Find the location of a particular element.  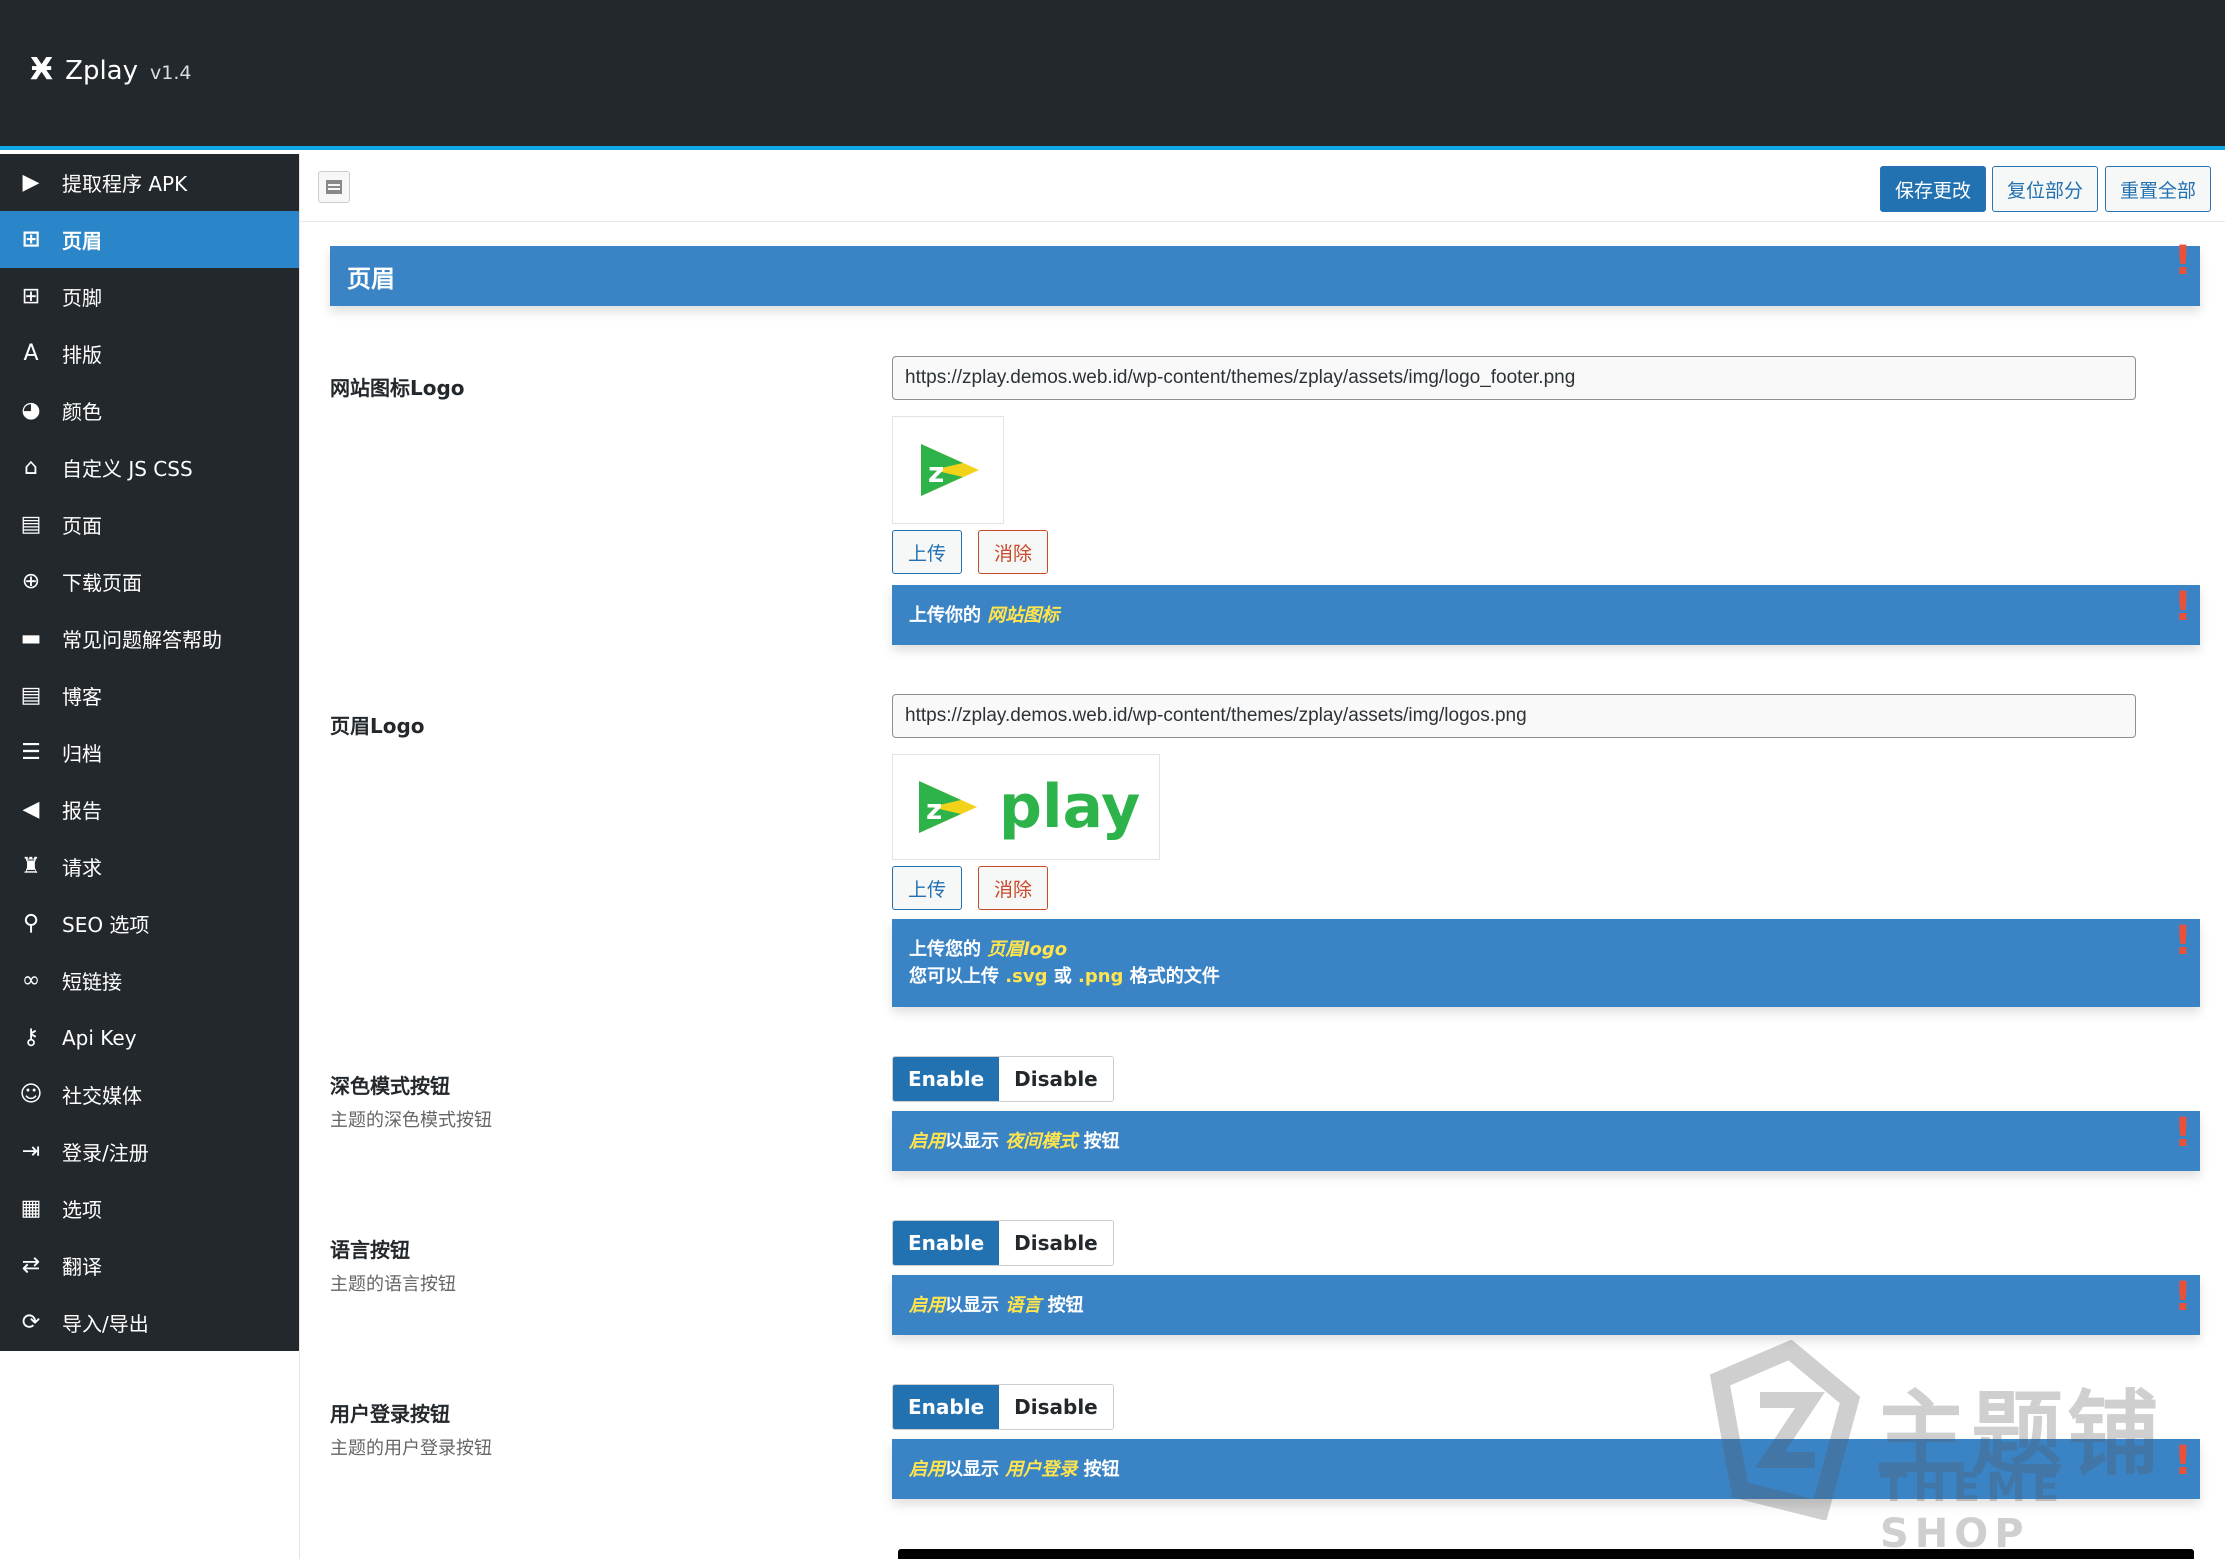

options-icon: ▦ is located at coordinates (31, 1208).